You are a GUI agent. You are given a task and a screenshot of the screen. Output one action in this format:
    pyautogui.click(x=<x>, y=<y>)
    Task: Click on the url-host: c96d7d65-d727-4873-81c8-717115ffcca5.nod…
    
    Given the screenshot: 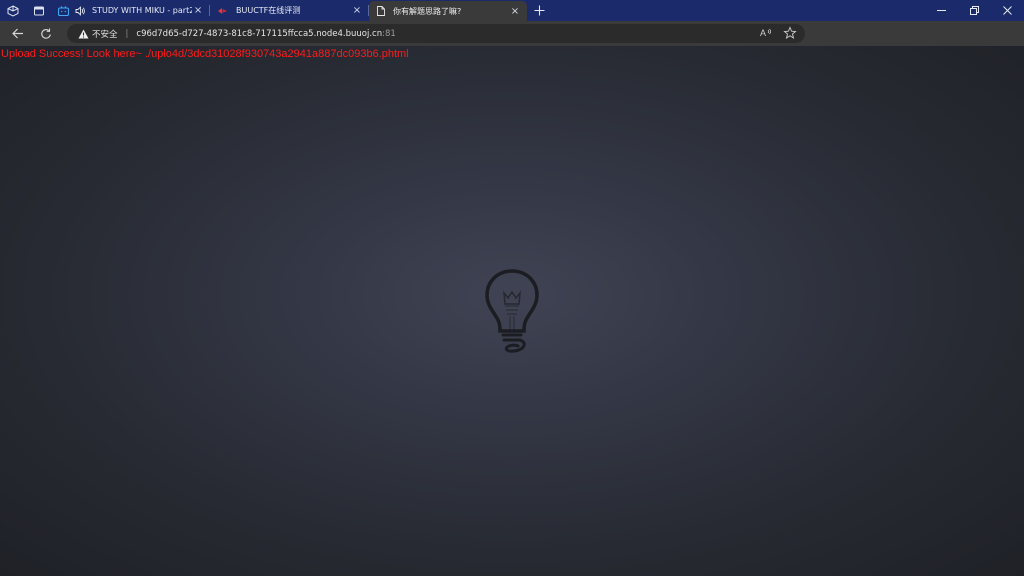 What is the action you would take?
    pyautogui.click(x=259, y=33)
    